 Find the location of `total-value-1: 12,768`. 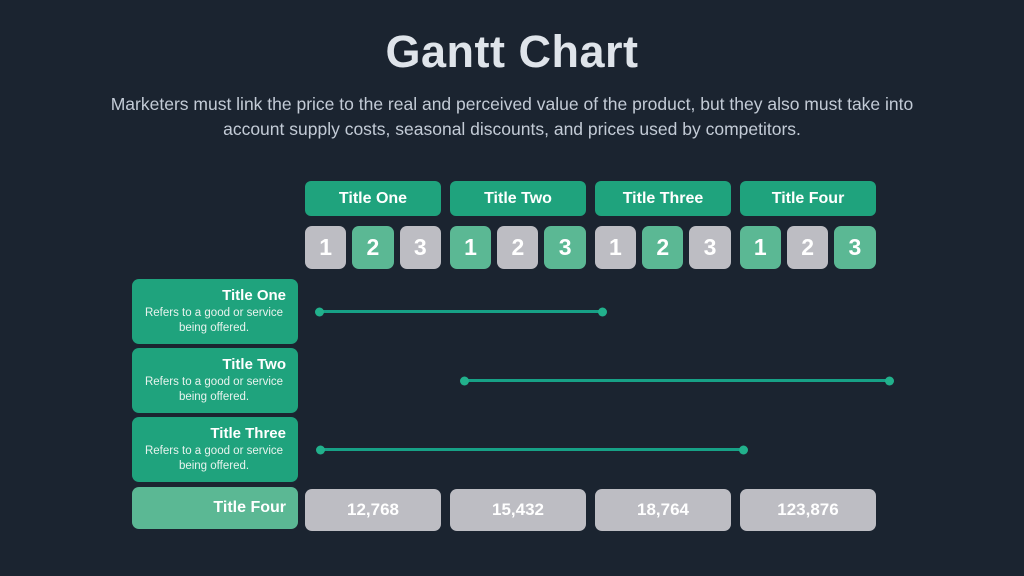

total-value-1: 12,768 is located at coordinates (373, 510).